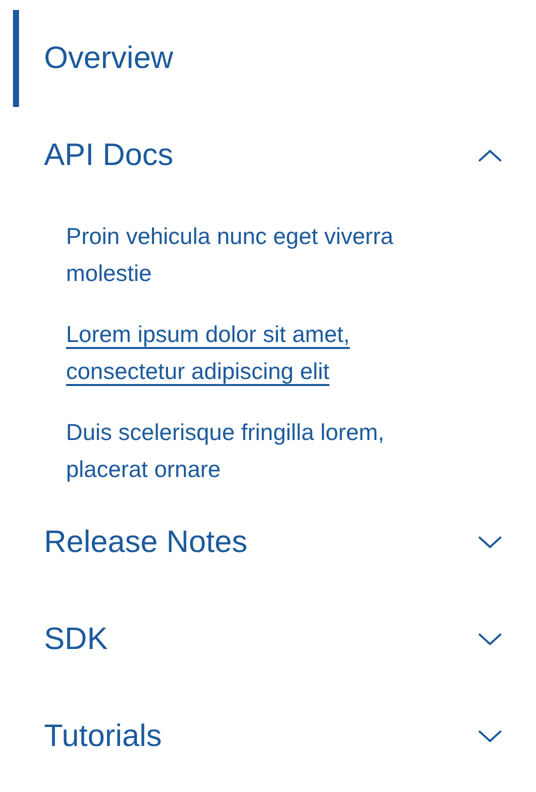 This screenshot has height=792, width=536. What do you see at coordinates (261, 155) in the screenshot?
I see `section-toggle: API Docs` at bounding box center [261, 155].